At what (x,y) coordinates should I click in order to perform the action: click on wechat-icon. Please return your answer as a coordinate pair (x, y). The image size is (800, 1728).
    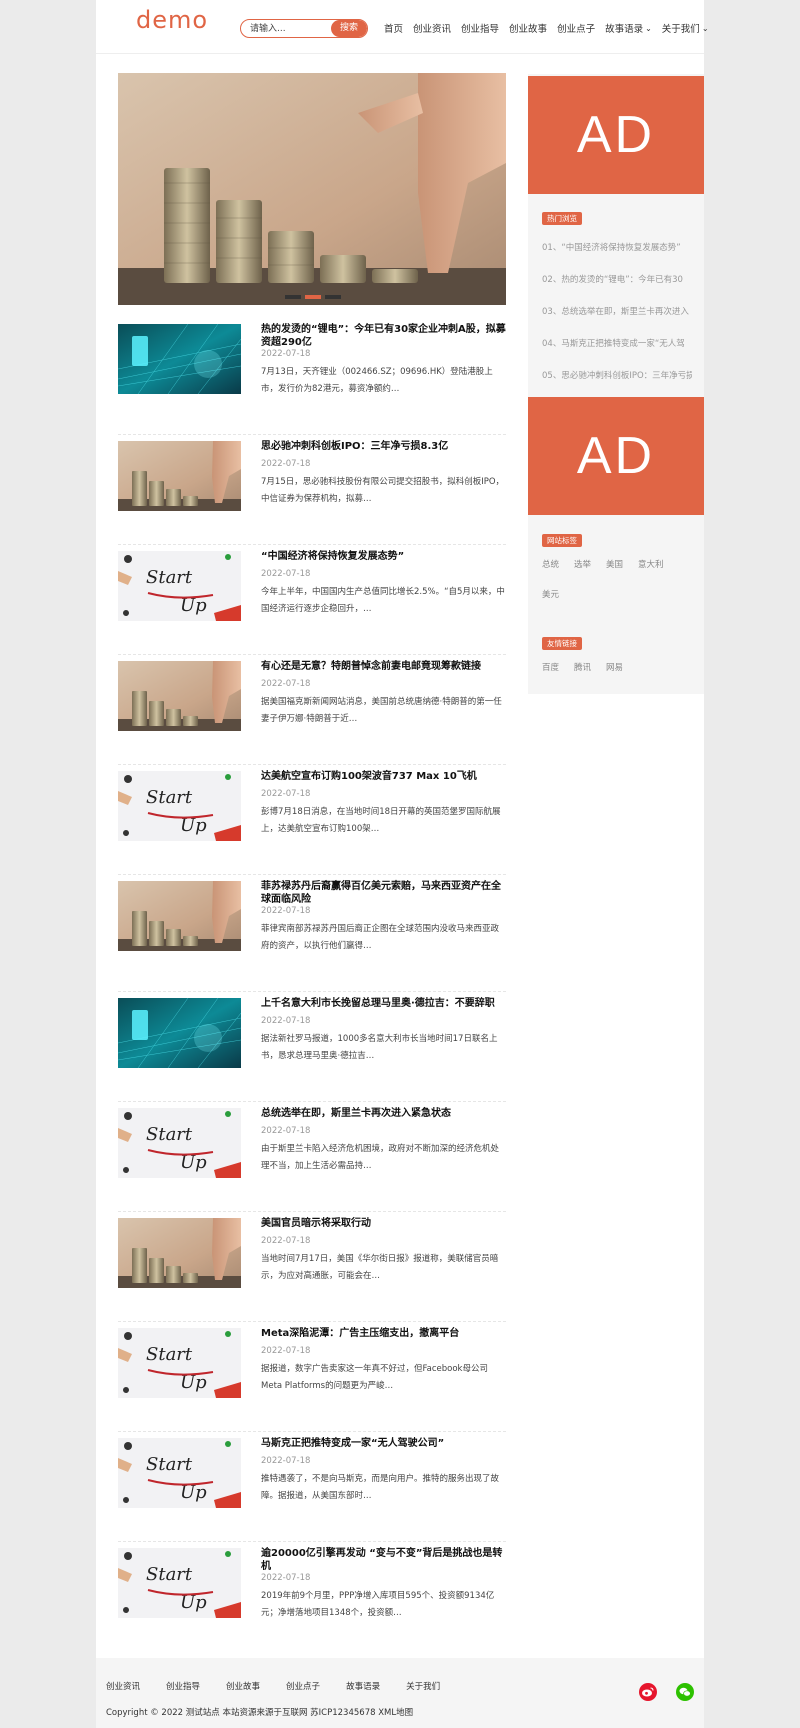
    Looking at the image, I should click on (685, 1692).